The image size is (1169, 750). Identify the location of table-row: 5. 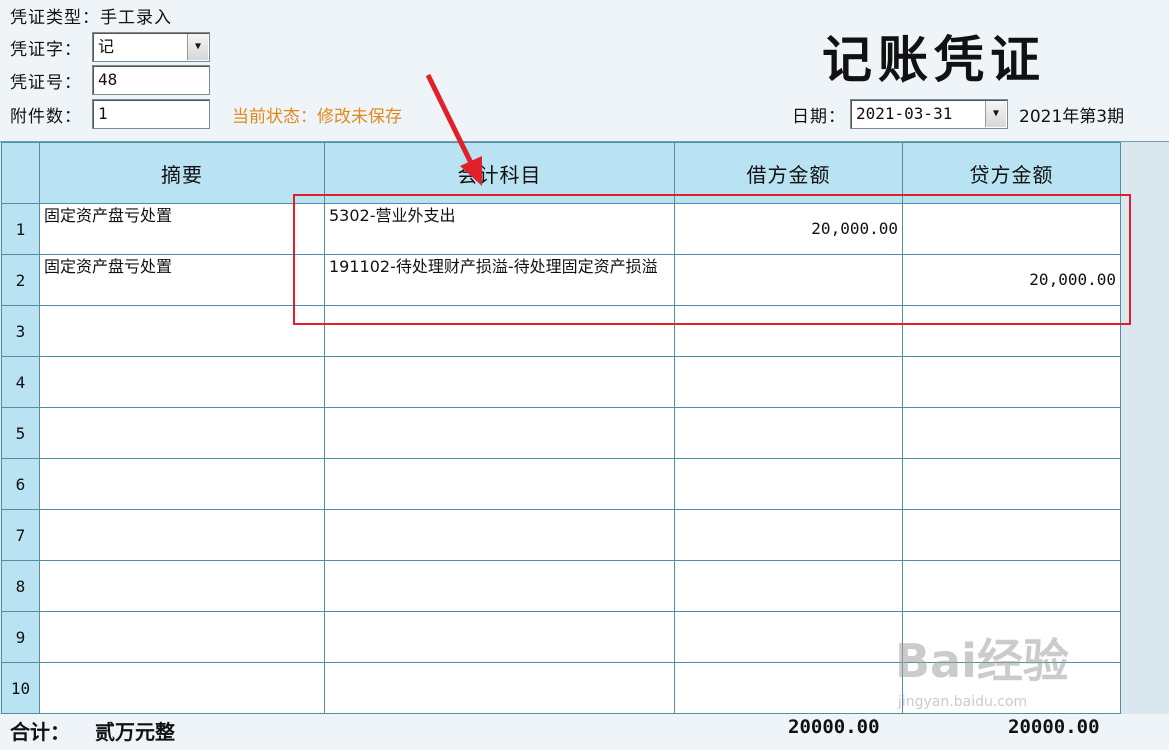
(561, 433).